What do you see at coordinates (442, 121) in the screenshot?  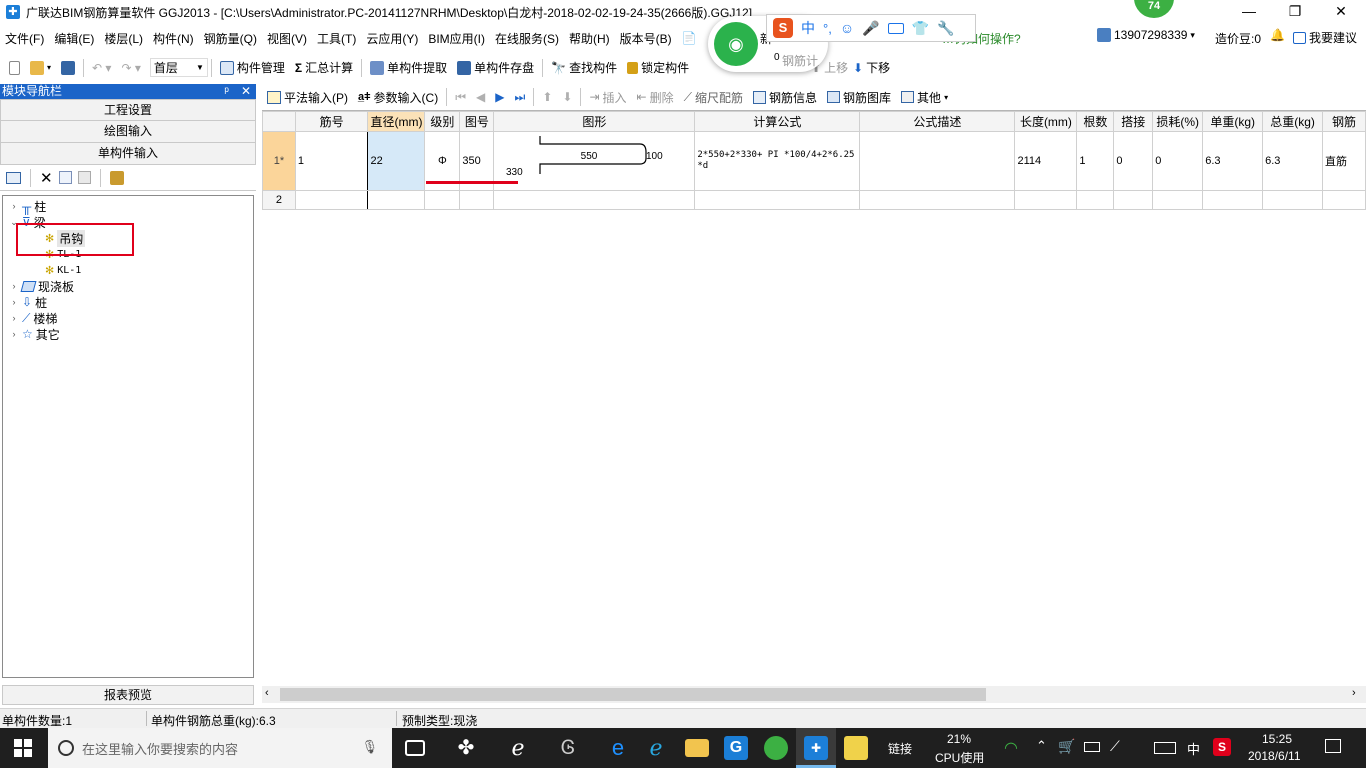 I see `header-grade: 级别` at bounding box center [442, 121].